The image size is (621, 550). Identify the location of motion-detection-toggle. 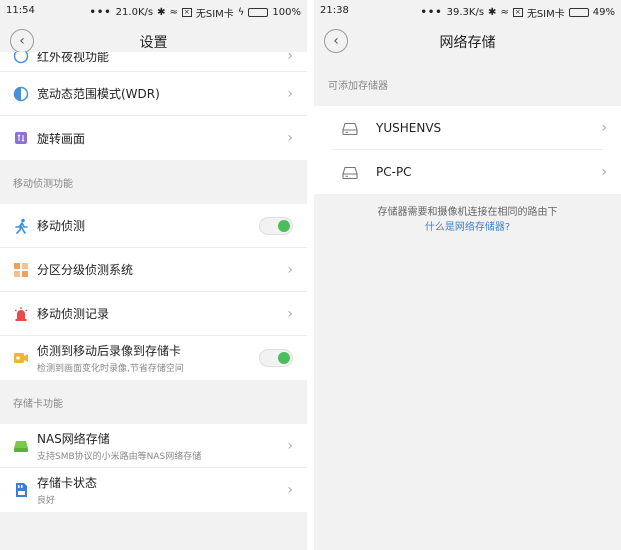
(276, 225).